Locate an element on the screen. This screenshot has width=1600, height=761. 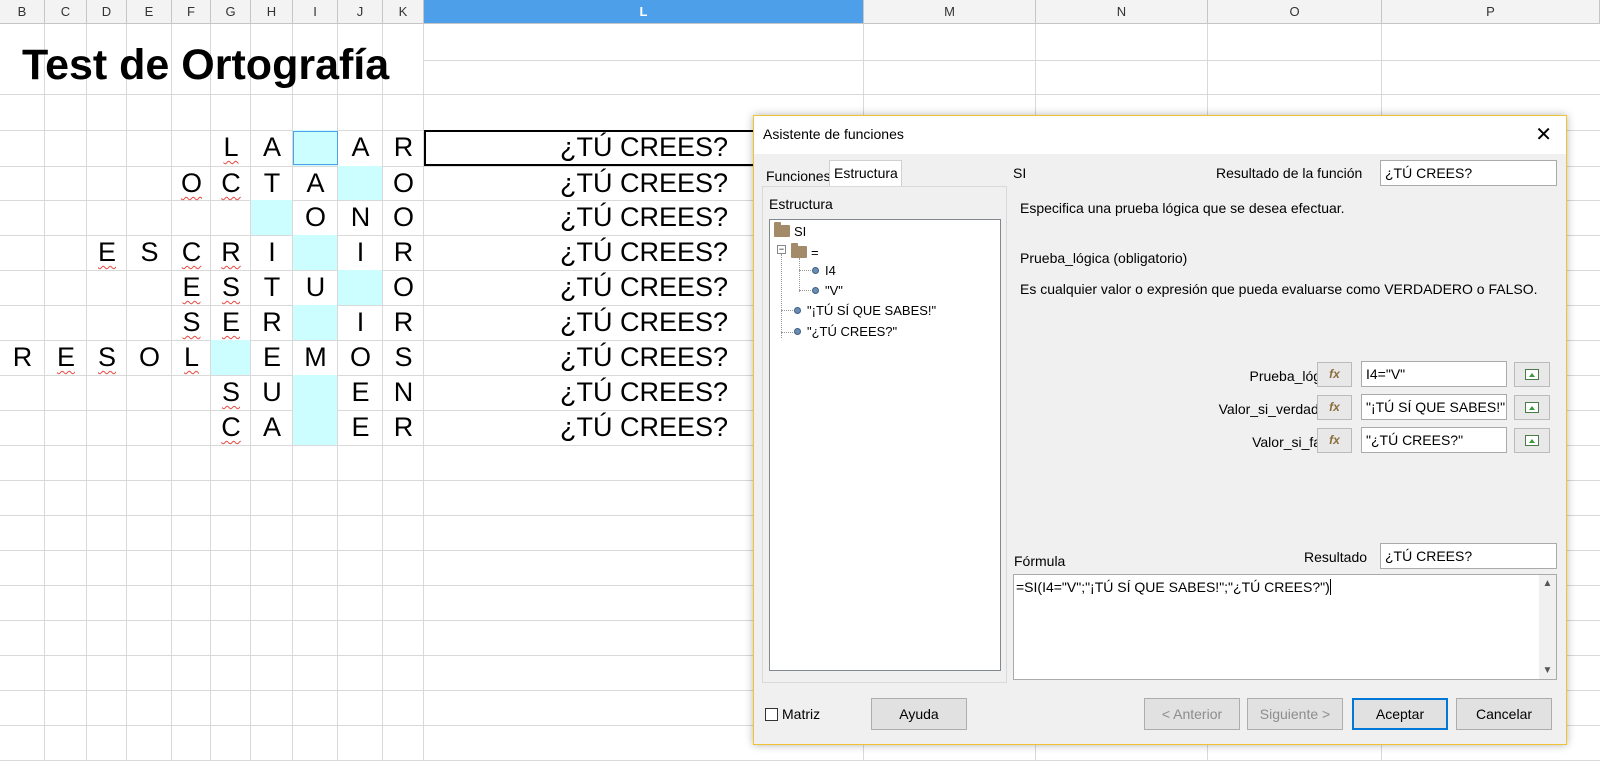
formula-scrollbar: ▲ ▼ is located at coordinates (1547, 627).